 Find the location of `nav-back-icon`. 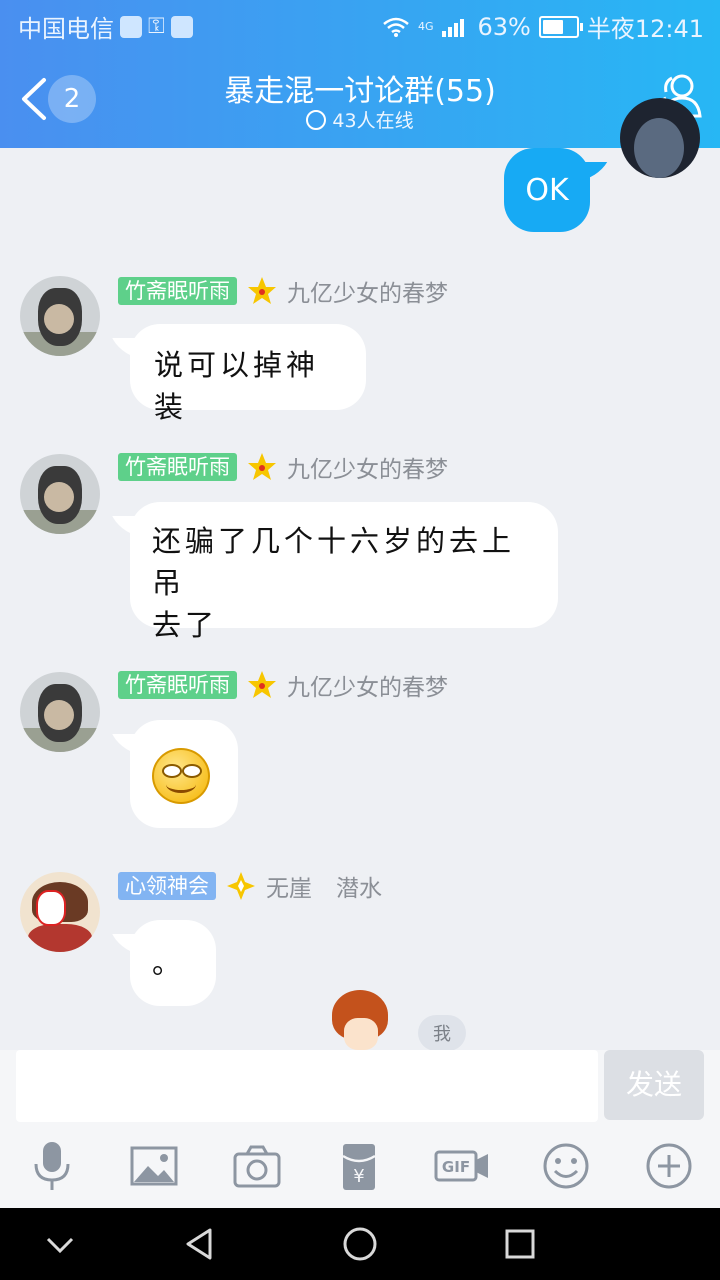

nav-back-icon is located at coordinates (200, 1244).